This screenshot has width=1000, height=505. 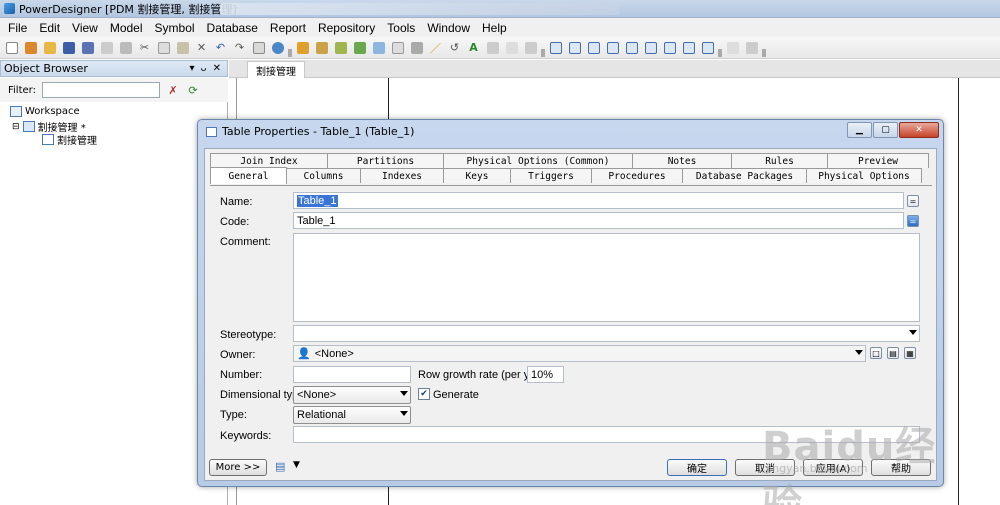 I want to click on save-icon, so click(x=68, y=47).